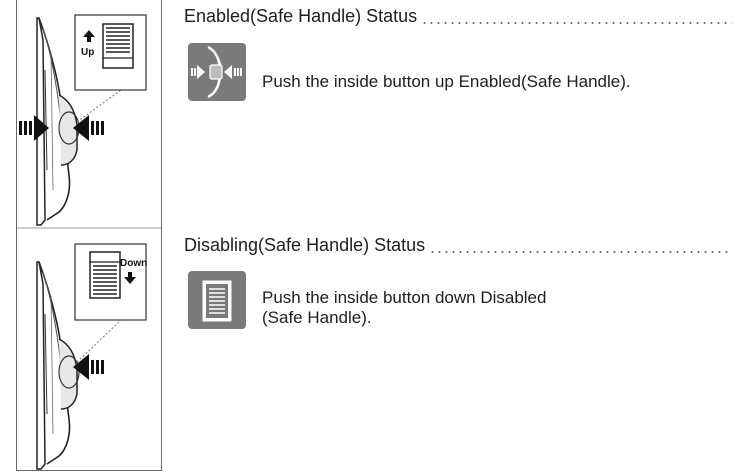  Describe the element at coordinates (305, 245) in the screenshot. I see `heading-text: Disabling(Safe Handle) Status` at that location.